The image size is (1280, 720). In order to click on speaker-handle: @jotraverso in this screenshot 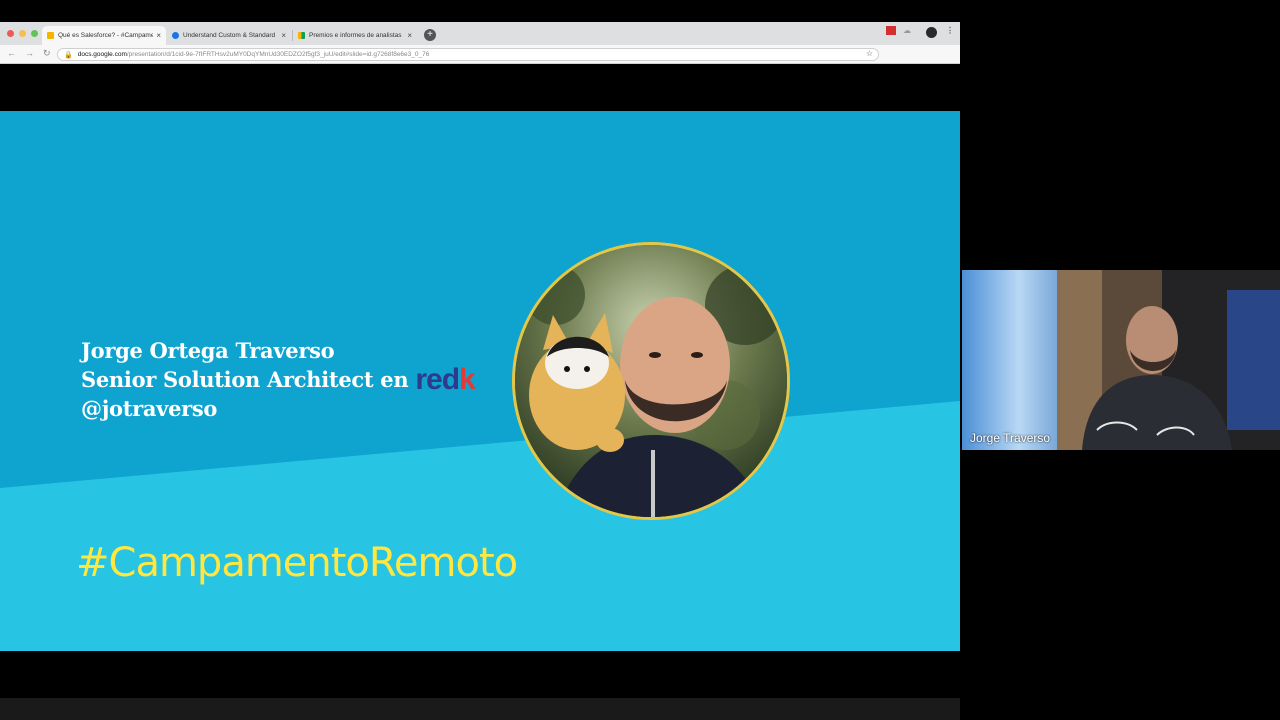, I will do `click(149, 408)`.